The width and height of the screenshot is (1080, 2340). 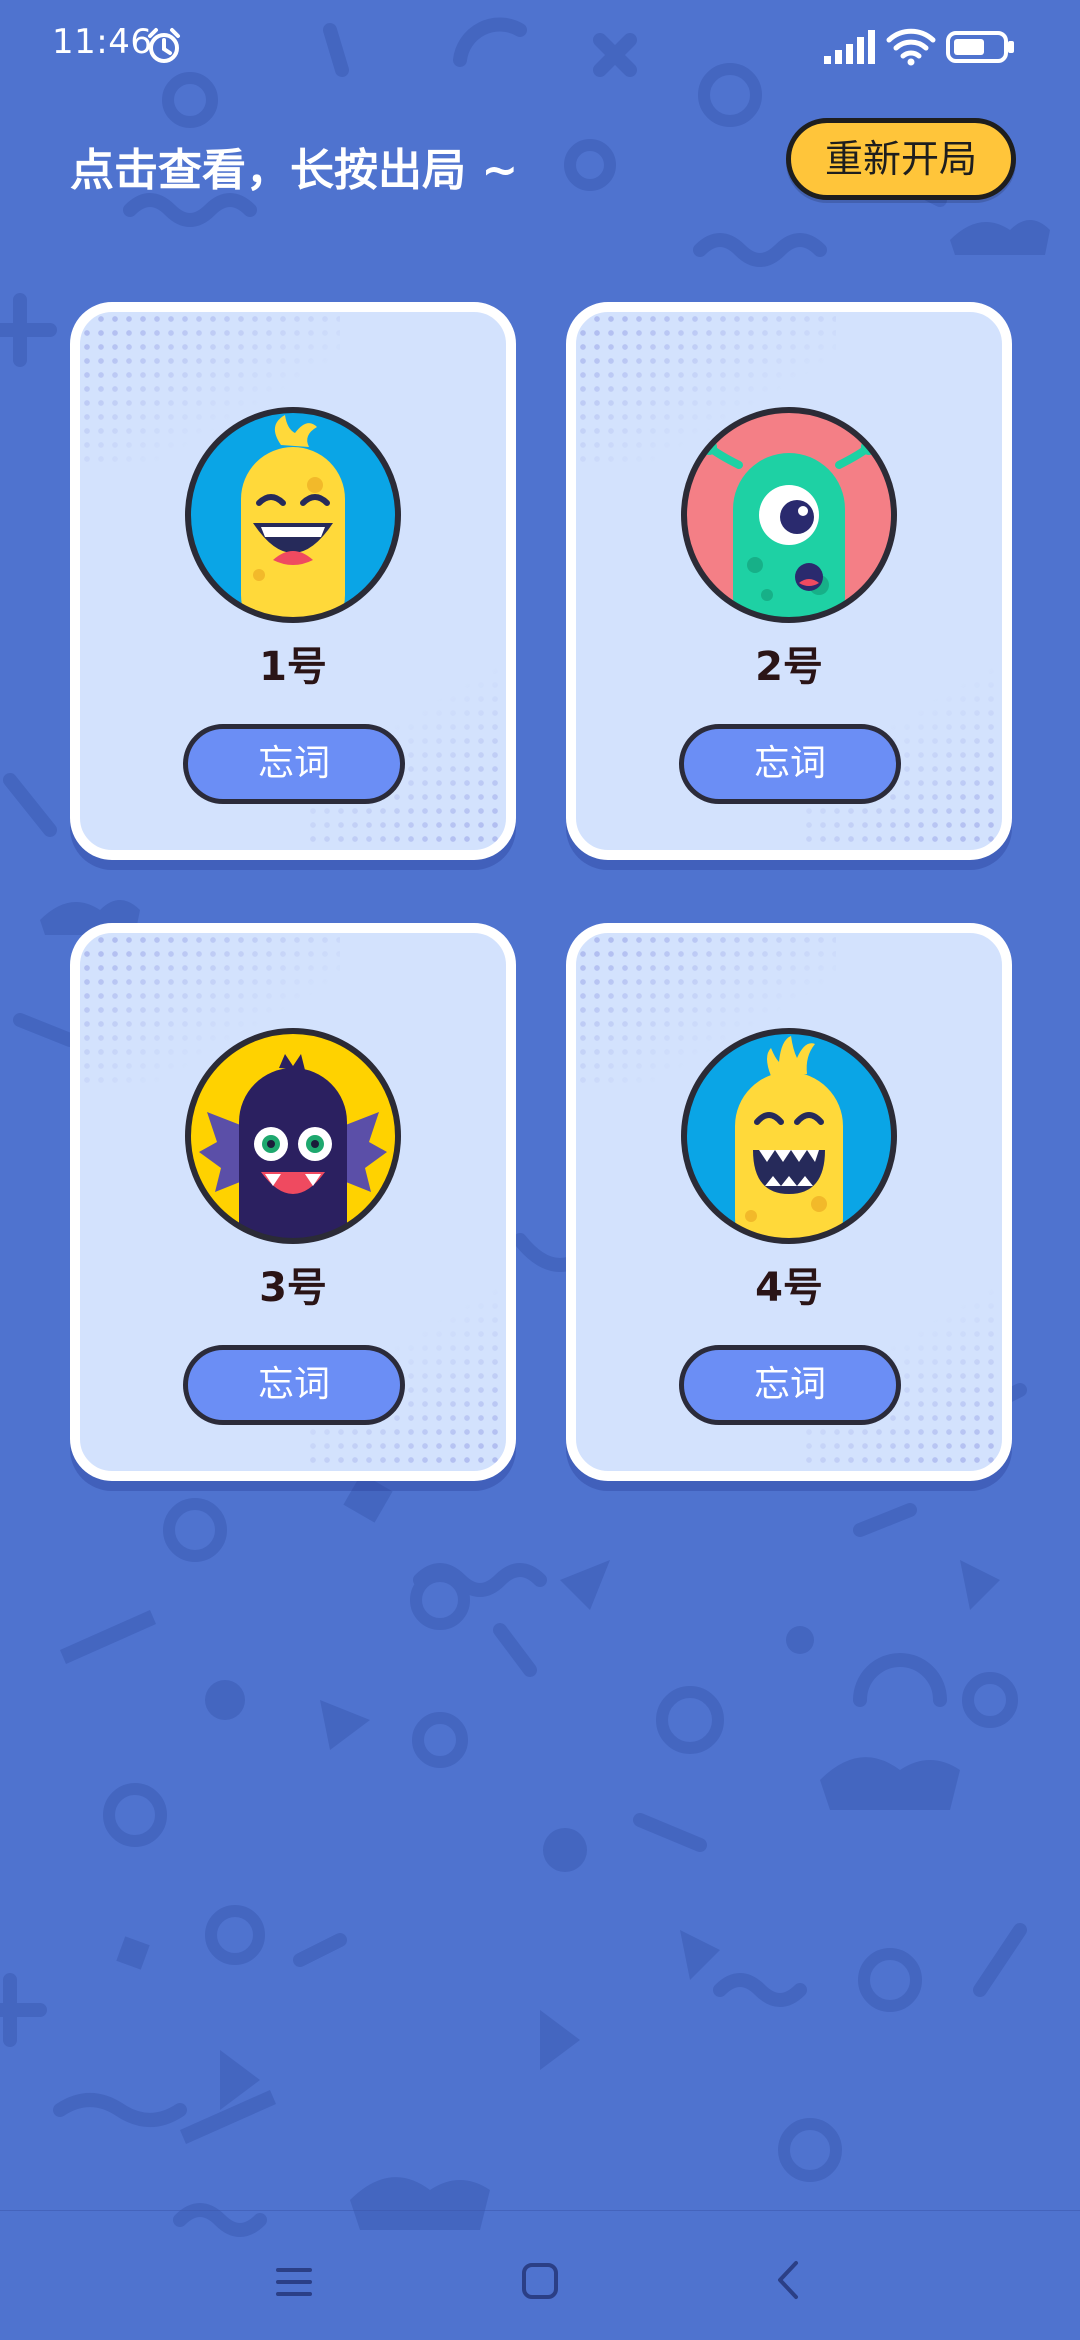 What do you see at coordinates (294, 2284) in the screenshot?
I see `menu-icon` at bounding box center [294, 2284].